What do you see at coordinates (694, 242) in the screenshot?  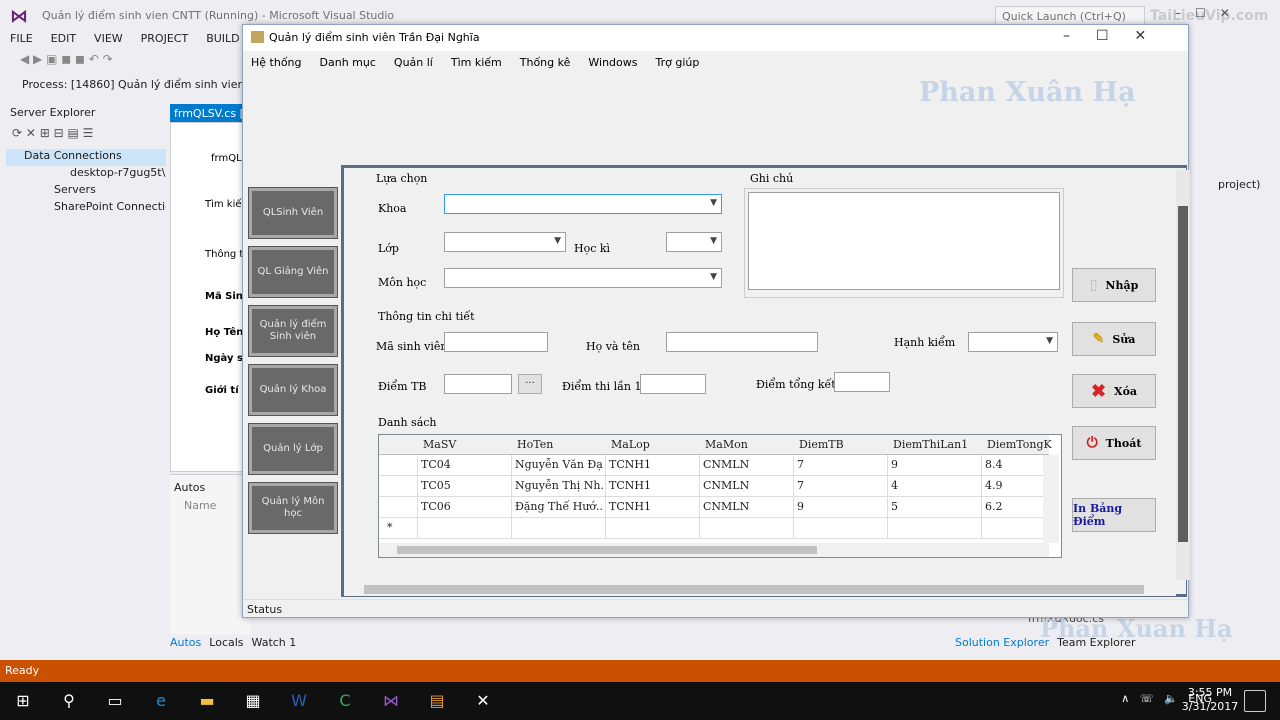 I see `hoc-ki-select: ▼` at bounding box center [694, 242].